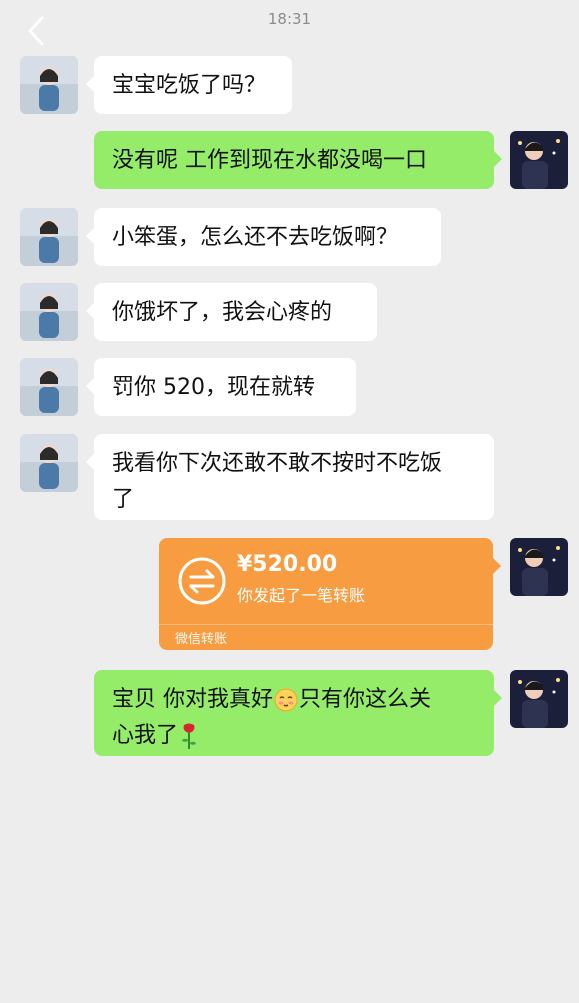 The height and width of the screenshot is (1003, 579). I want to click on message-bubble-incoming: 小笨蛋，怎么还不去吃饭啊？, so click(263, 237).